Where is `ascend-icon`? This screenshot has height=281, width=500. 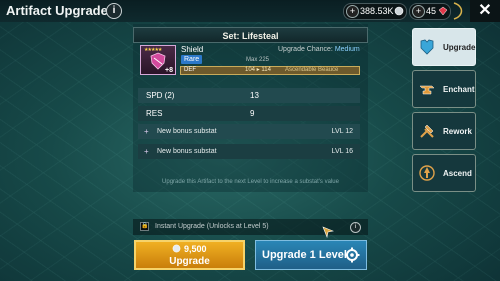 ascend-icon is located at coordinates (427, 173).